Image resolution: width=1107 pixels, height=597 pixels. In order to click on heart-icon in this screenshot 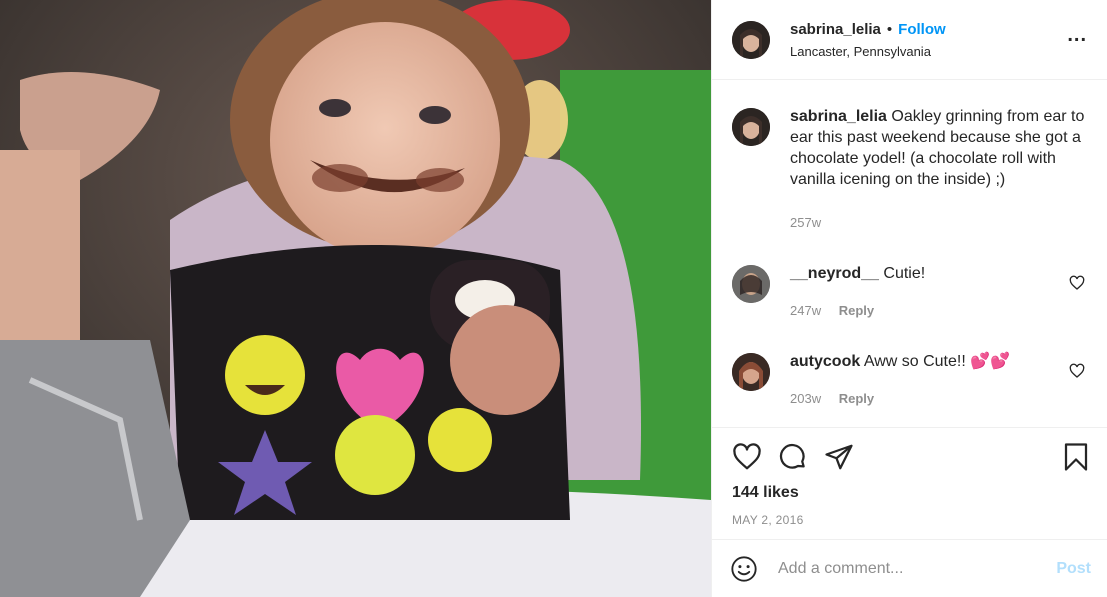, I will do `click(747, 457)`.